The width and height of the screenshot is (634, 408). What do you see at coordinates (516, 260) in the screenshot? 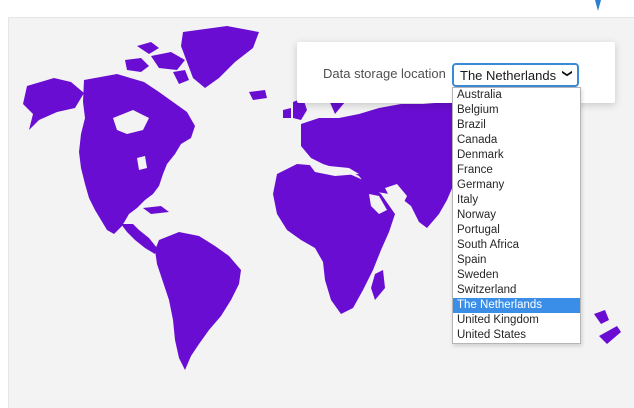
I see `dropdown-option: Spain` at bounding box center [516, 260].